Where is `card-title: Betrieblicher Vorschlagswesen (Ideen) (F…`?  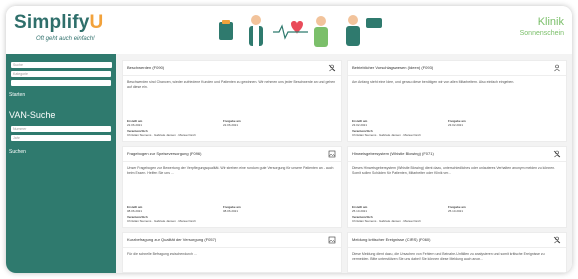
card-title: Betrieblicher Vorschlagswesen (Ideen) (F… is located at coordinates (393, 67).